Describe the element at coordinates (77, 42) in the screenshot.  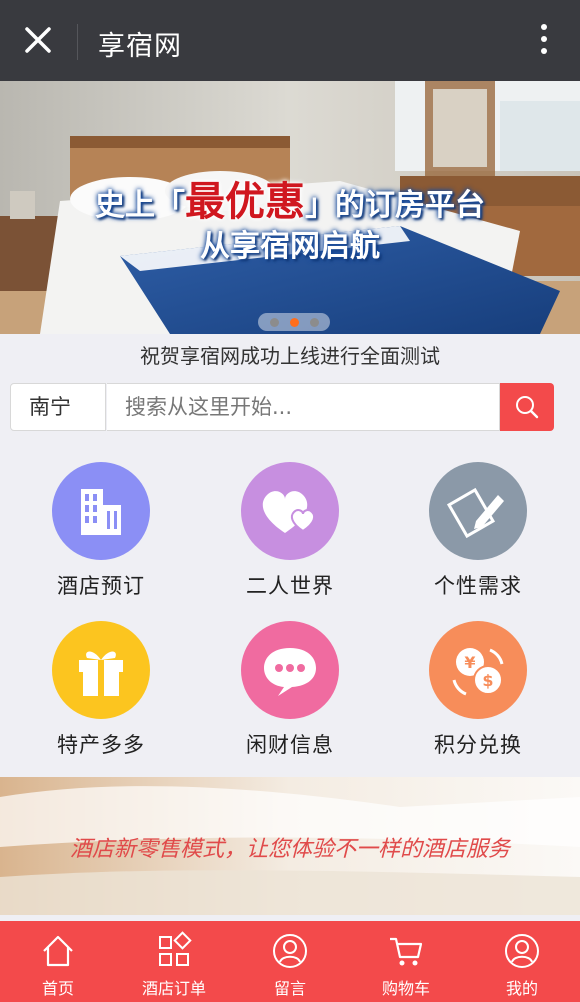
I see `title-divider` at that location.